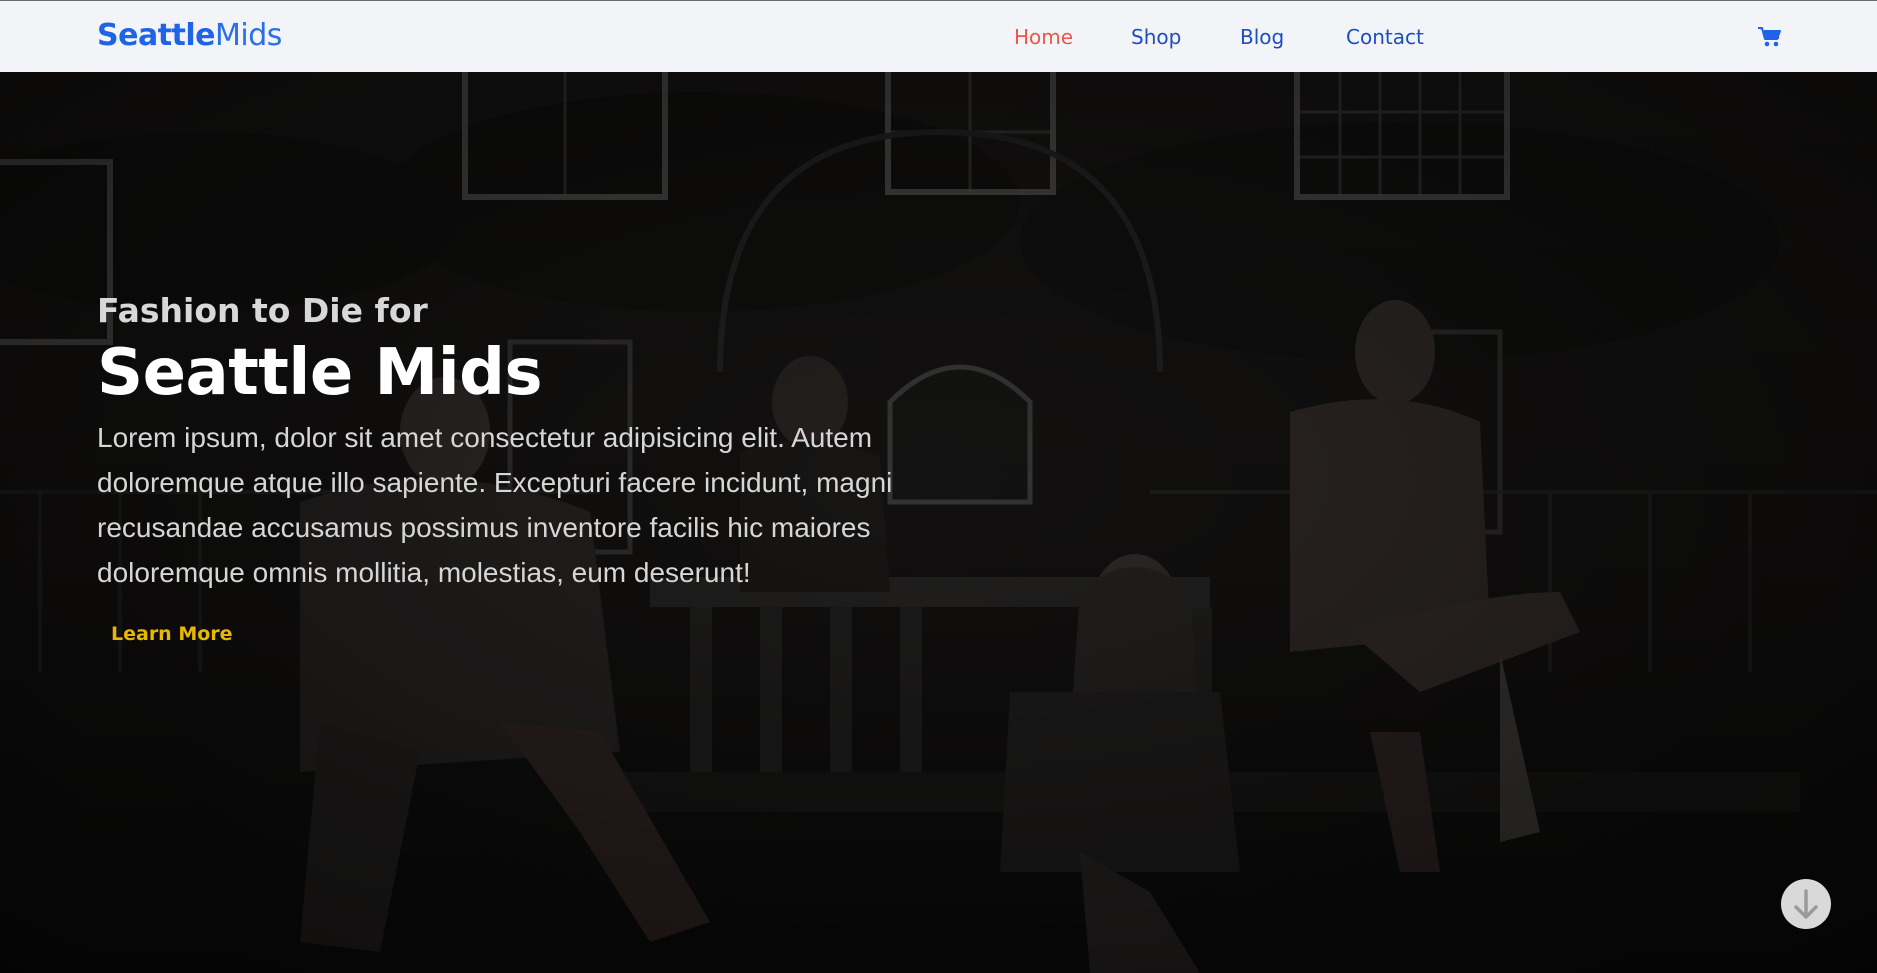 The image size is (1877, 973). I want to click on hero-title: Seattle Mids, so click(320, 373).